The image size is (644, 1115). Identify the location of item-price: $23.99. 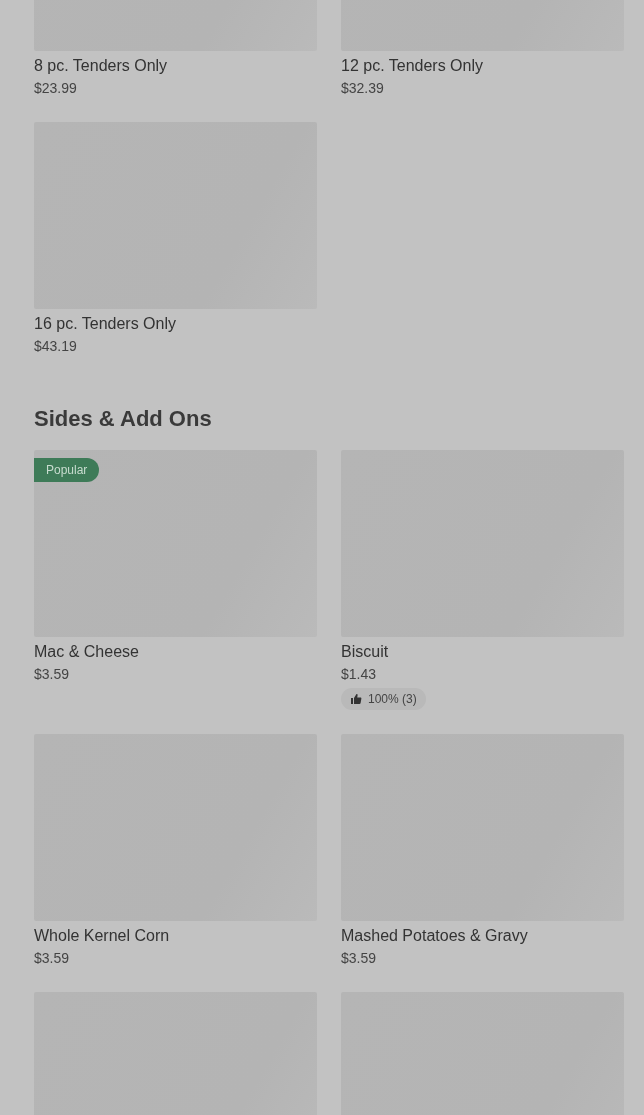
(56, 88).